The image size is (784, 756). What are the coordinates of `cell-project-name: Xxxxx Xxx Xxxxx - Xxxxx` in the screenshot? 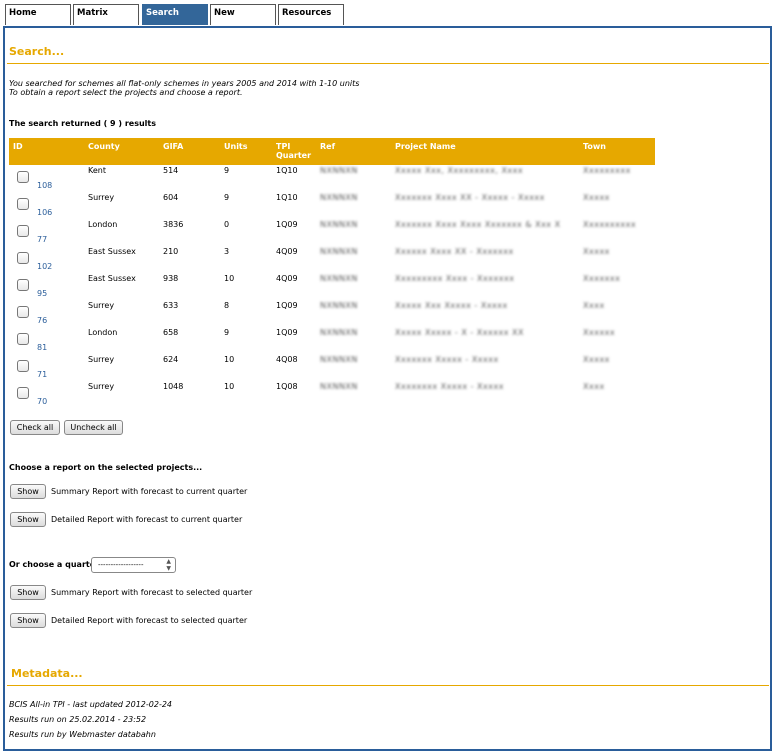 It's located at (451, 305).